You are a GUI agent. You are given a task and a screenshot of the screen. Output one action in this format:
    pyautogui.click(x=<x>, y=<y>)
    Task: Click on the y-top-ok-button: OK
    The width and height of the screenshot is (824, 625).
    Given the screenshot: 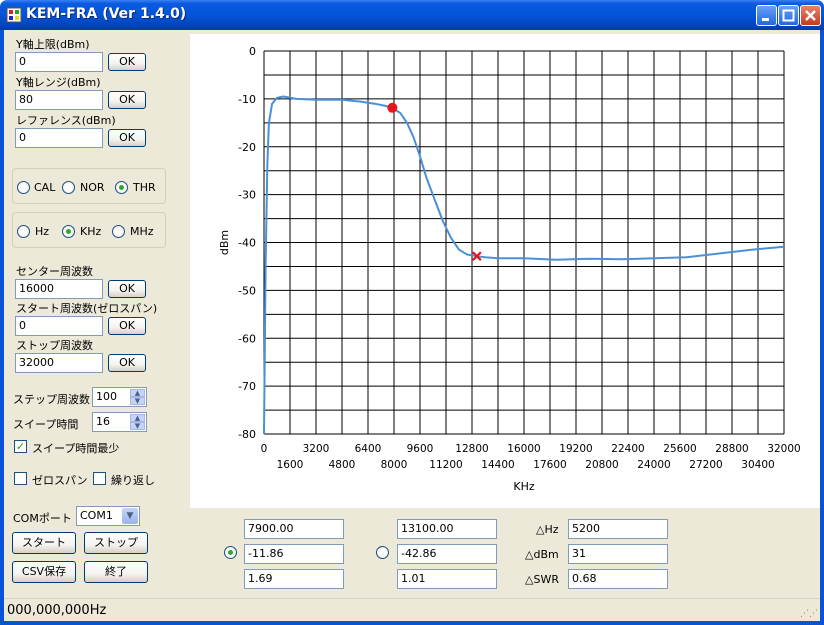 What is the action you would take?
    pyautogui.click(x=127, y=62)
    